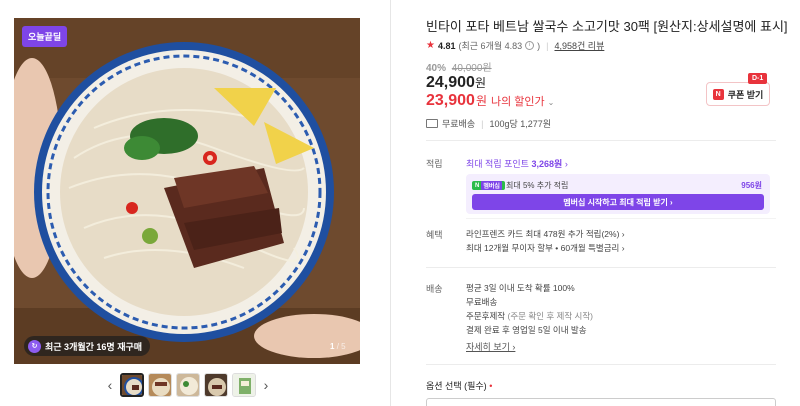 The width and height of the screenshot is (800, 406). What do you see at coordinates (446, 45) in the screenshot?
I see `rating-score: 4.81` at bounding box center [446, 45].